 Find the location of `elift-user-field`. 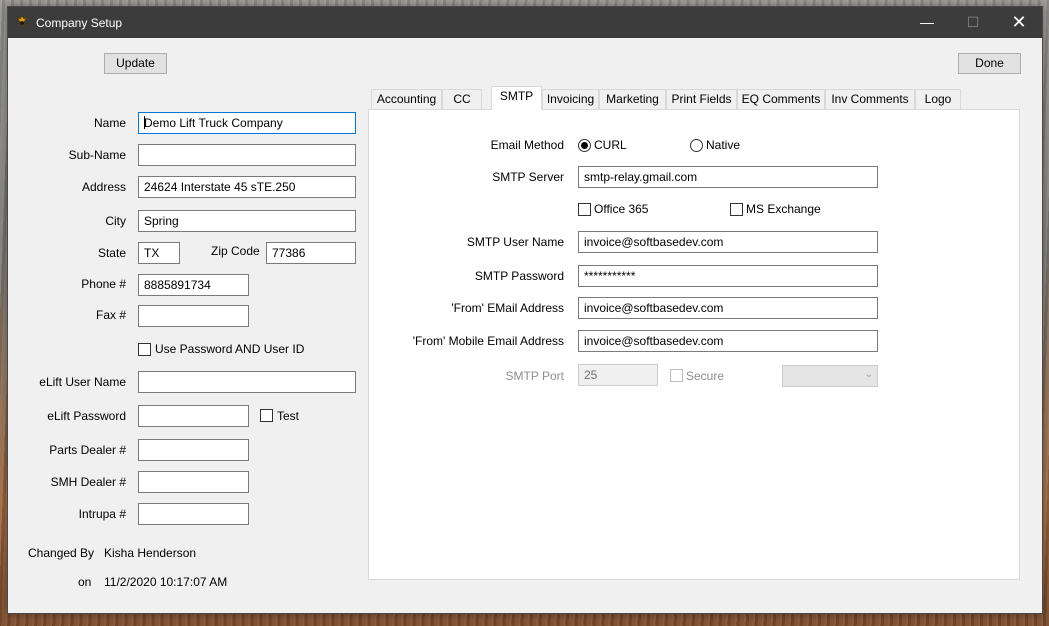

elift-user-field is located at coordinates (247, 382).